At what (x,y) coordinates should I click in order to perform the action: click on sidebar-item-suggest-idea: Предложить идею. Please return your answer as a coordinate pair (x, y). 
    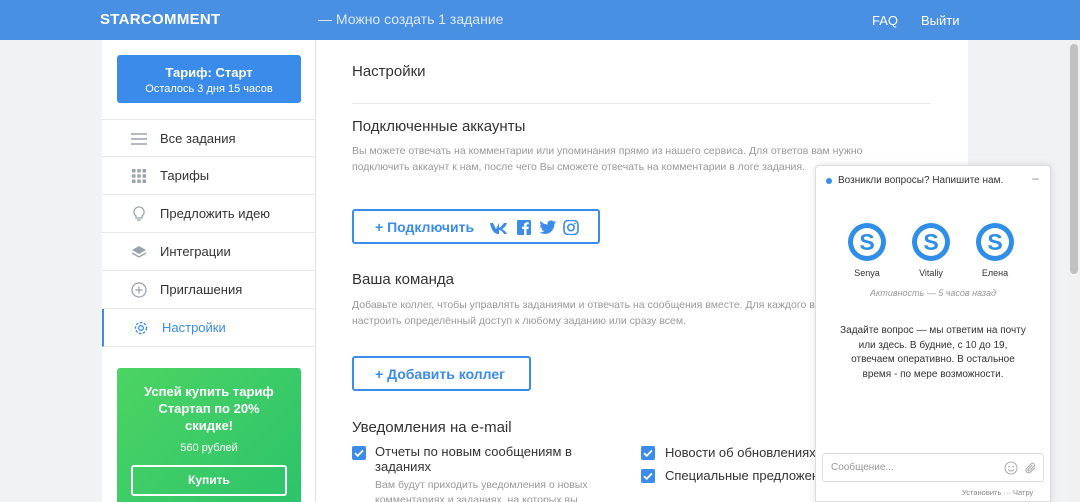
    Looking at the image, I should click on (209, 214).